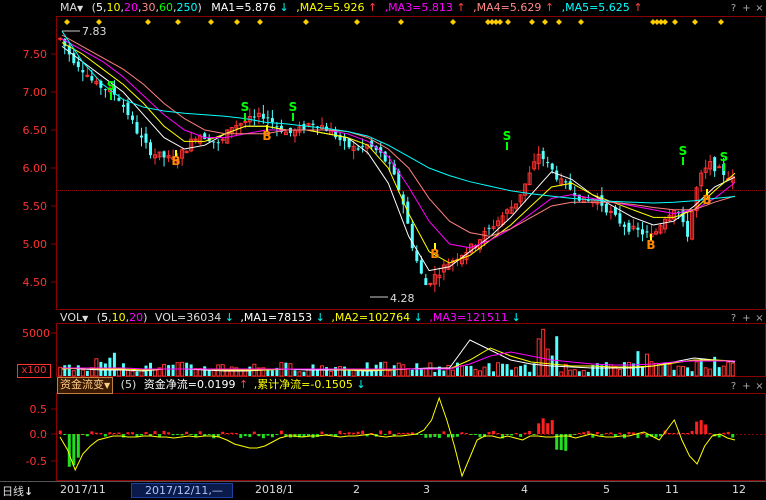  I want to click on dropdown-triangle-icon: ▼, so click(85, 318).